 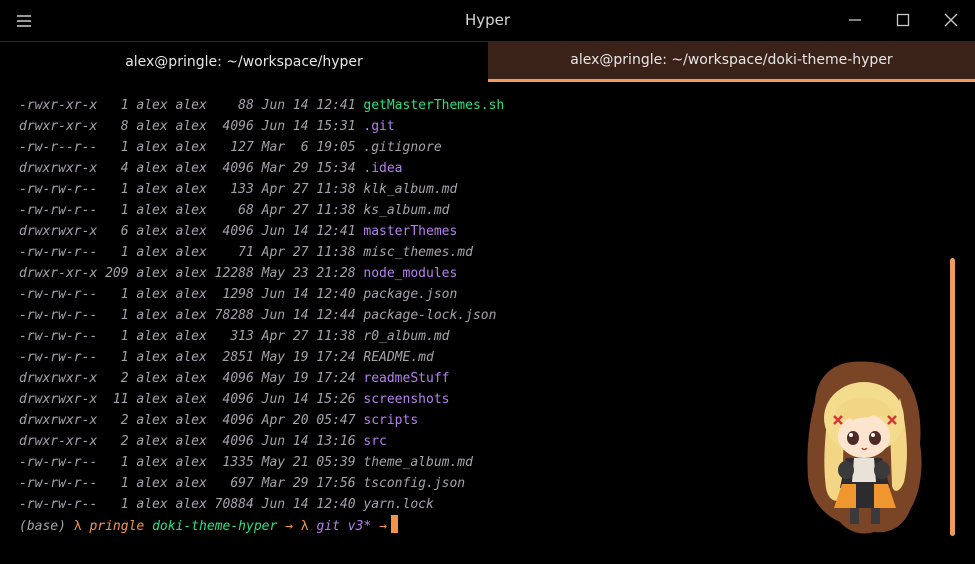 What do you see at coordinates (191, 483) in the screenshot?
I see `listing-info: -rw-rw-r-- 1 alex alex 697 Mar 29 17:56` at bounding box center [191, 483].